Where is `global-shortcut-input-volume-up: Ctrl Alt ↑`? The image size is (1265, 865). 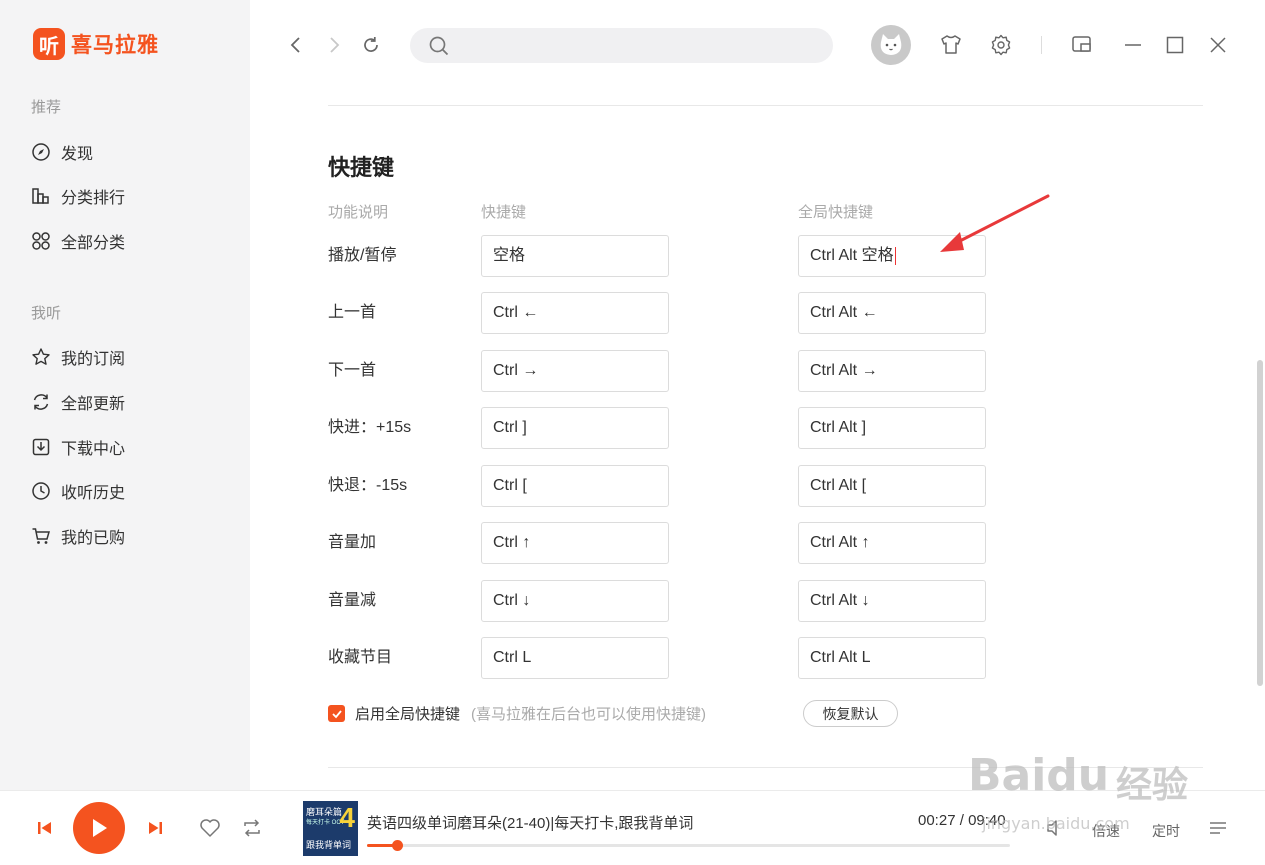 global-shortcut-input-volume-up: Ctrl Alt ↑ is located at coordinates (892, 543).